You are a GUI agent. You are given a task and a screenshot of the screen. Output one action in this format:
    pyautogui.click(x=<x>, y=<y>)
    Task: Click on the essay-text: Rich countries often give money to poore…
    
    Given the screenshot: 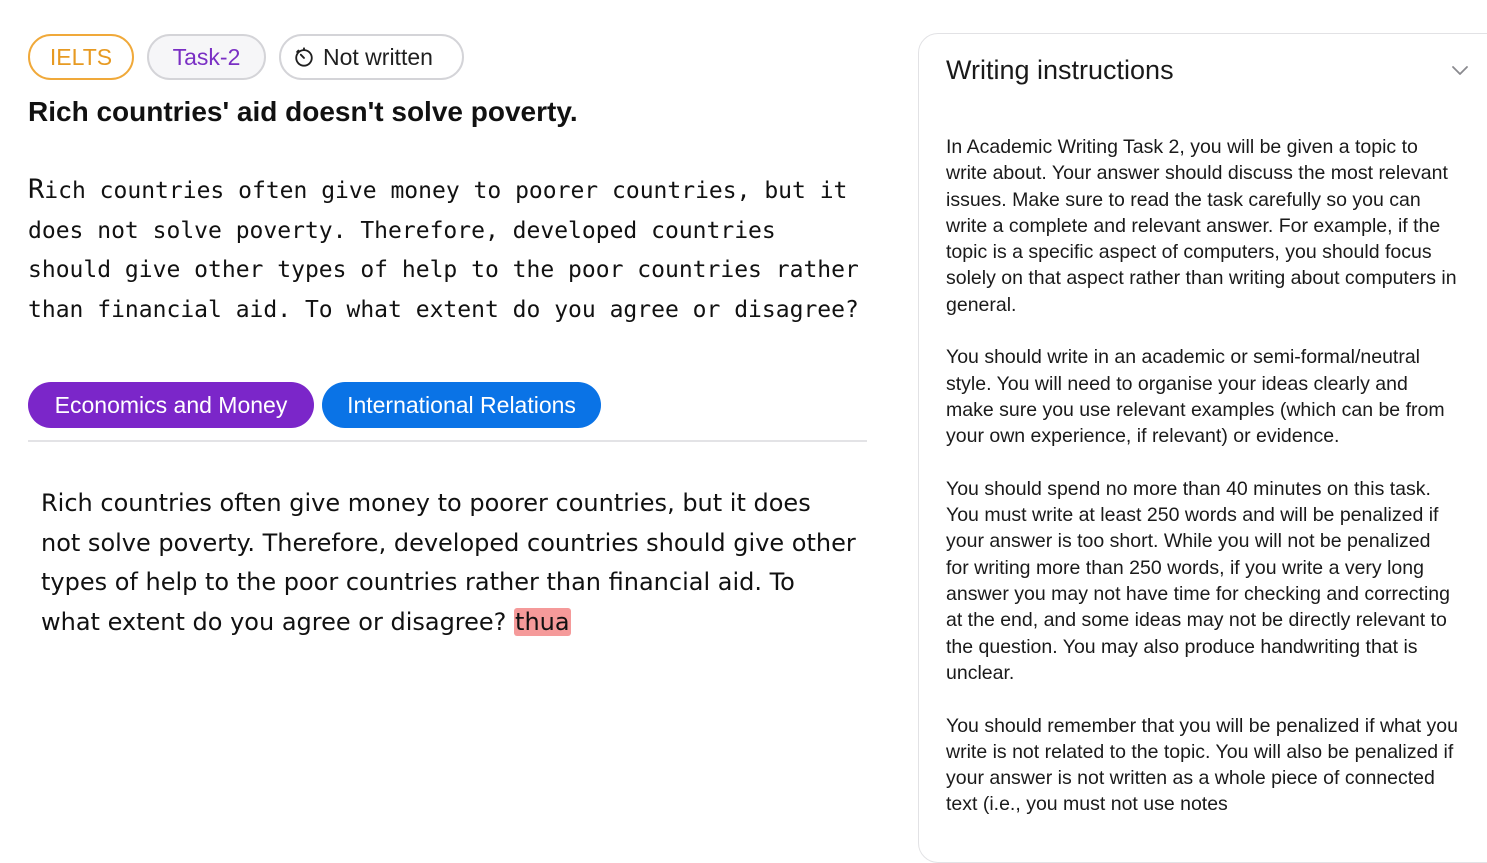 What is the action you would take?
    pyautogui.click(x=448, y=562)
    